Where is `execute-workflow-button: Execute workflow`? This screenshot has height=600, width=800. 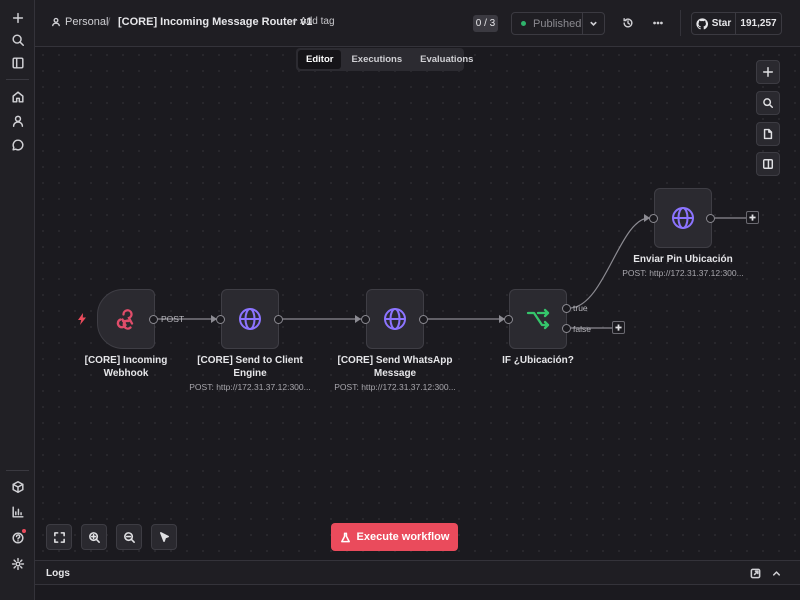 execute-workflow-button: Execute workflow is located at coordinates (394, 537).